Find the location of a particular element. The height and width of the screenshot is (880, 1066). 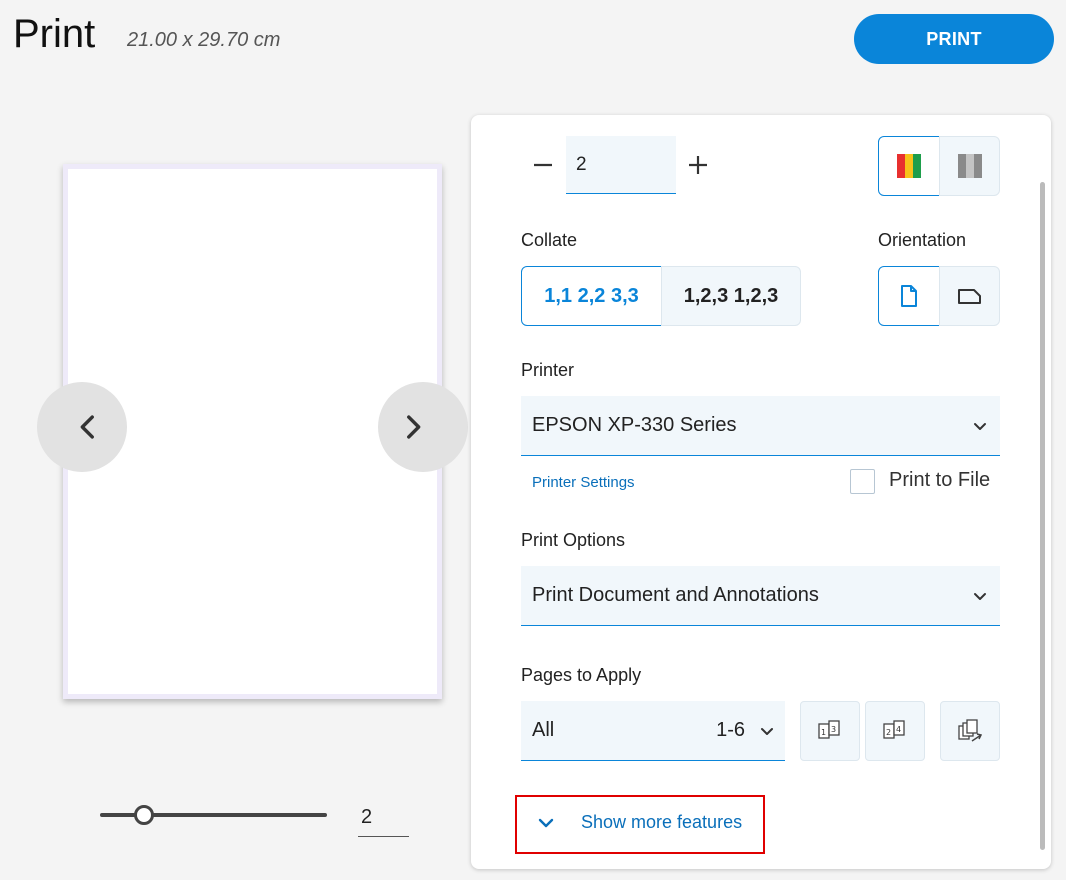

grayscale-icon is located at coordinates (969, 166).